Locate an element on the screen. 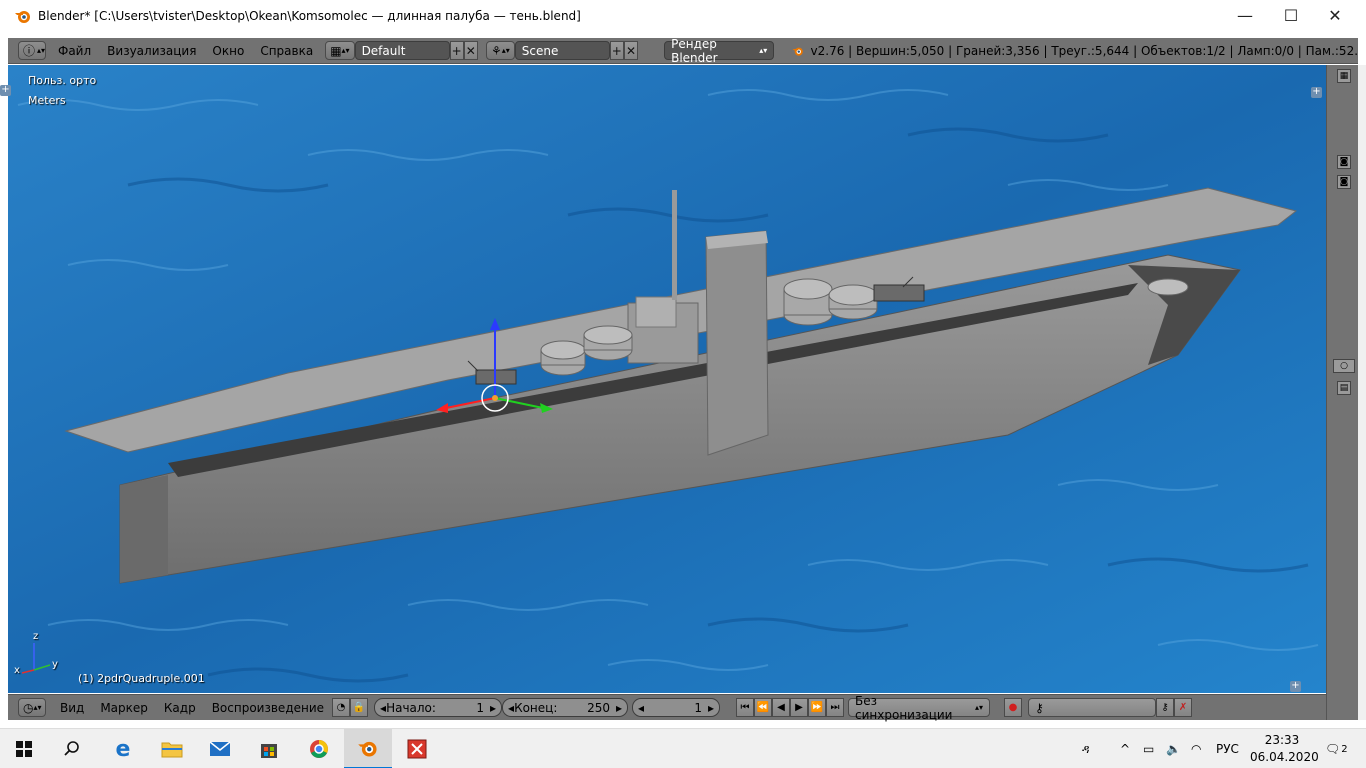  next-keyframe-icon: ⏩ is located at coordinates (817, 707).